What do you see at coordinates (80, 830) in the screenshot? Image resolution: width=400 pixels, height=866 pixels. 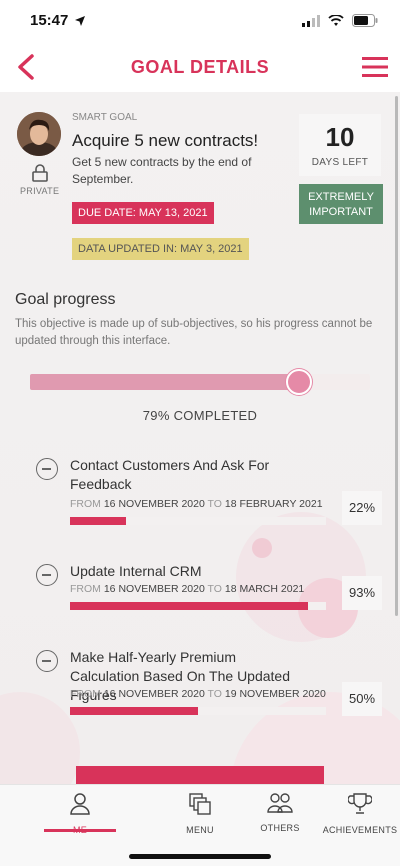 I see `active-tab-indicator` at bounding box center [80, 830].